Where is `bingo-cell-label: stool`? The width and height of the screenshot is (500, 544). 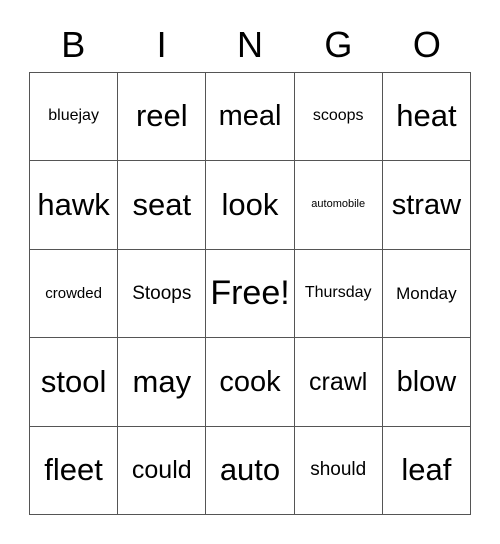
bingo-cell-label: stool is located at coordinates (73, 381).